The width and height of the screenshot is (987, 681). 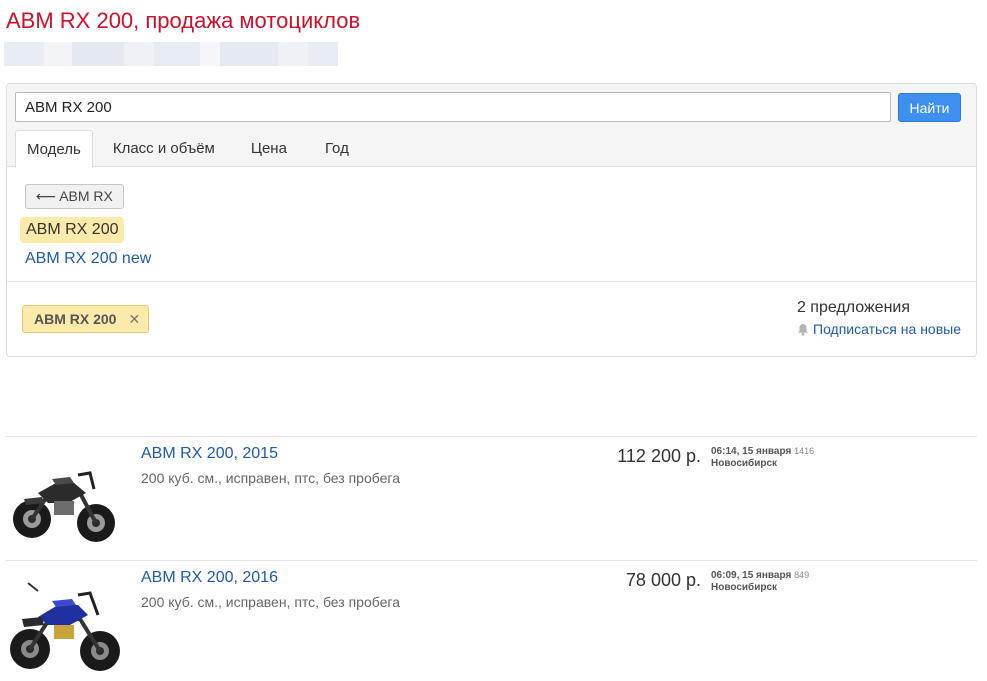 I want to click on subscribe-link: Подписаться на новые, so click(x=879, y=329).